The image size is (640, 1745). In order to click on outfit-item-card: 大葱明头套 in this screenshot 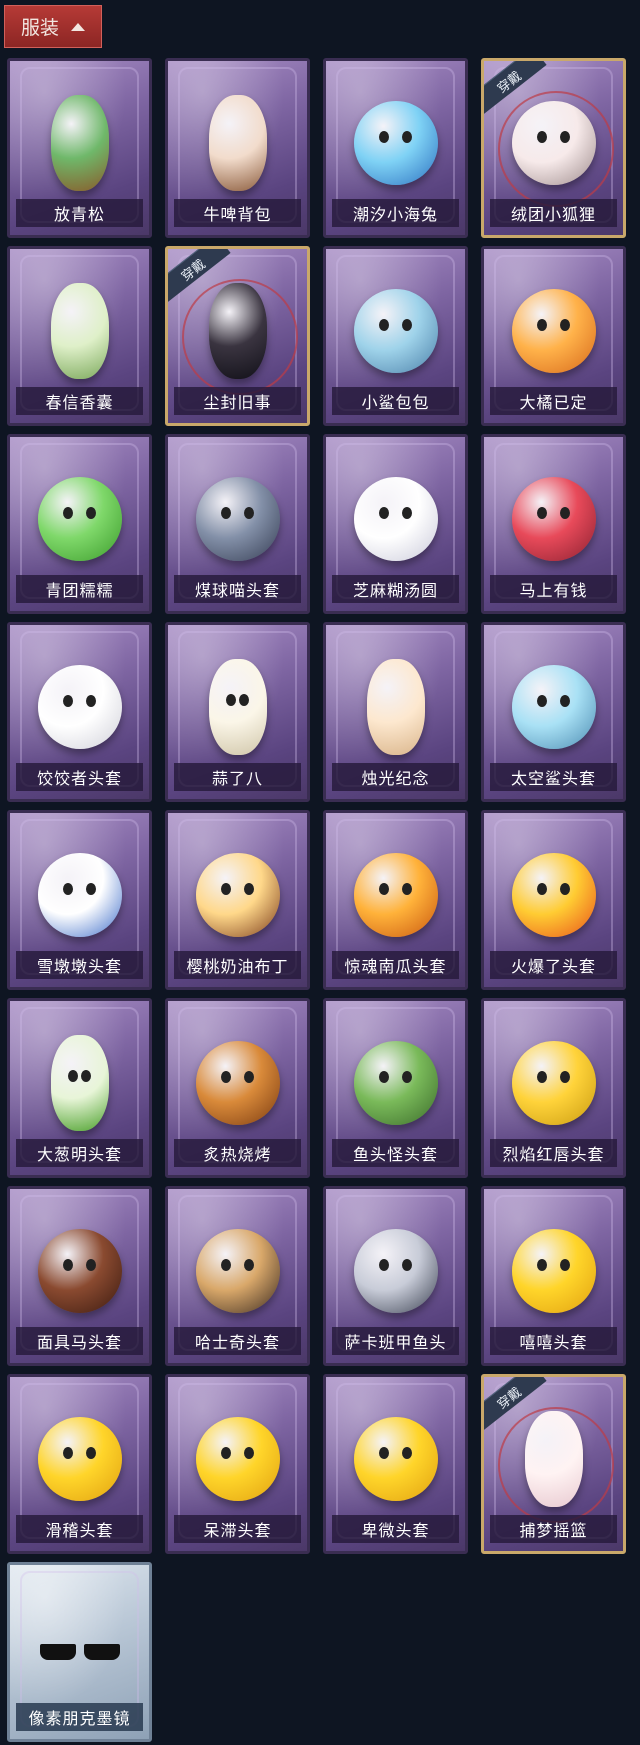, I will do `click(79, 1088)`.